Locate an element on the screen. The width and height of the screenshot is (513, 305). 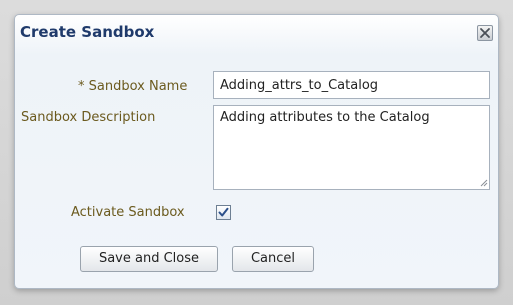
sandbox-name-label: * Sandbox Name is located at coordinates (132, 86).